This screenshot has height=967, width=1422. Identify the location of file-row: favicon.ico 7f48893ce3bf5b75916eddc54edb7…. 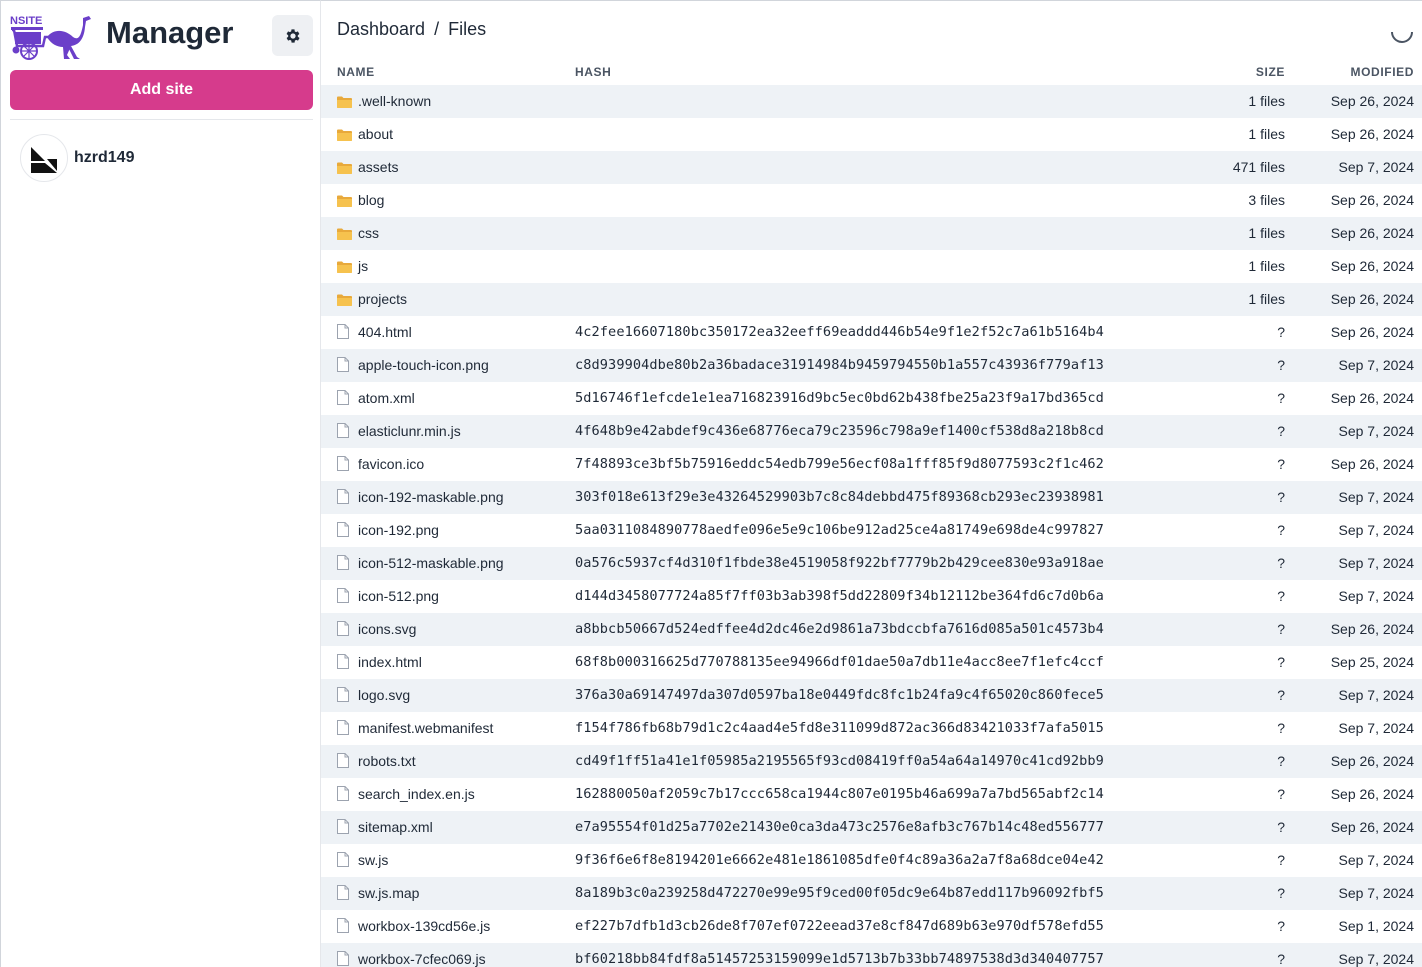
(871, 464).